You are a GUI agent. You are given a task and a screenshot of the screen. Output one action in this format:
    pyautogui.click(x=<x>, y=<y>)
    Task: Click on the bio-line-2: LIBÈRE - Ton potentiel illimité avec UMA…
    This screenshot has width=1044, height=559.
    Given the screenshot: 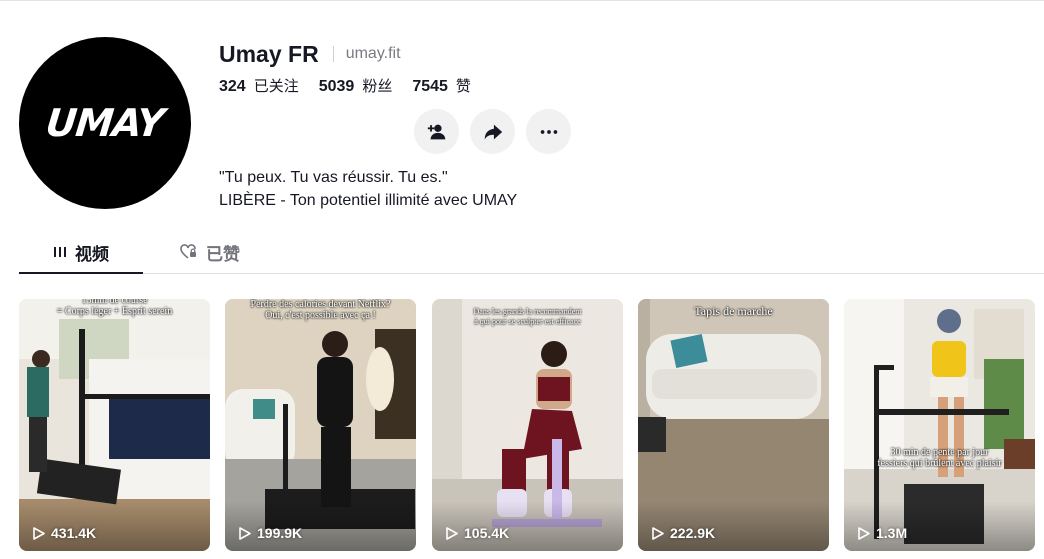 What is the action you would take?
    pyautogui.click(x=368, y=200)
    